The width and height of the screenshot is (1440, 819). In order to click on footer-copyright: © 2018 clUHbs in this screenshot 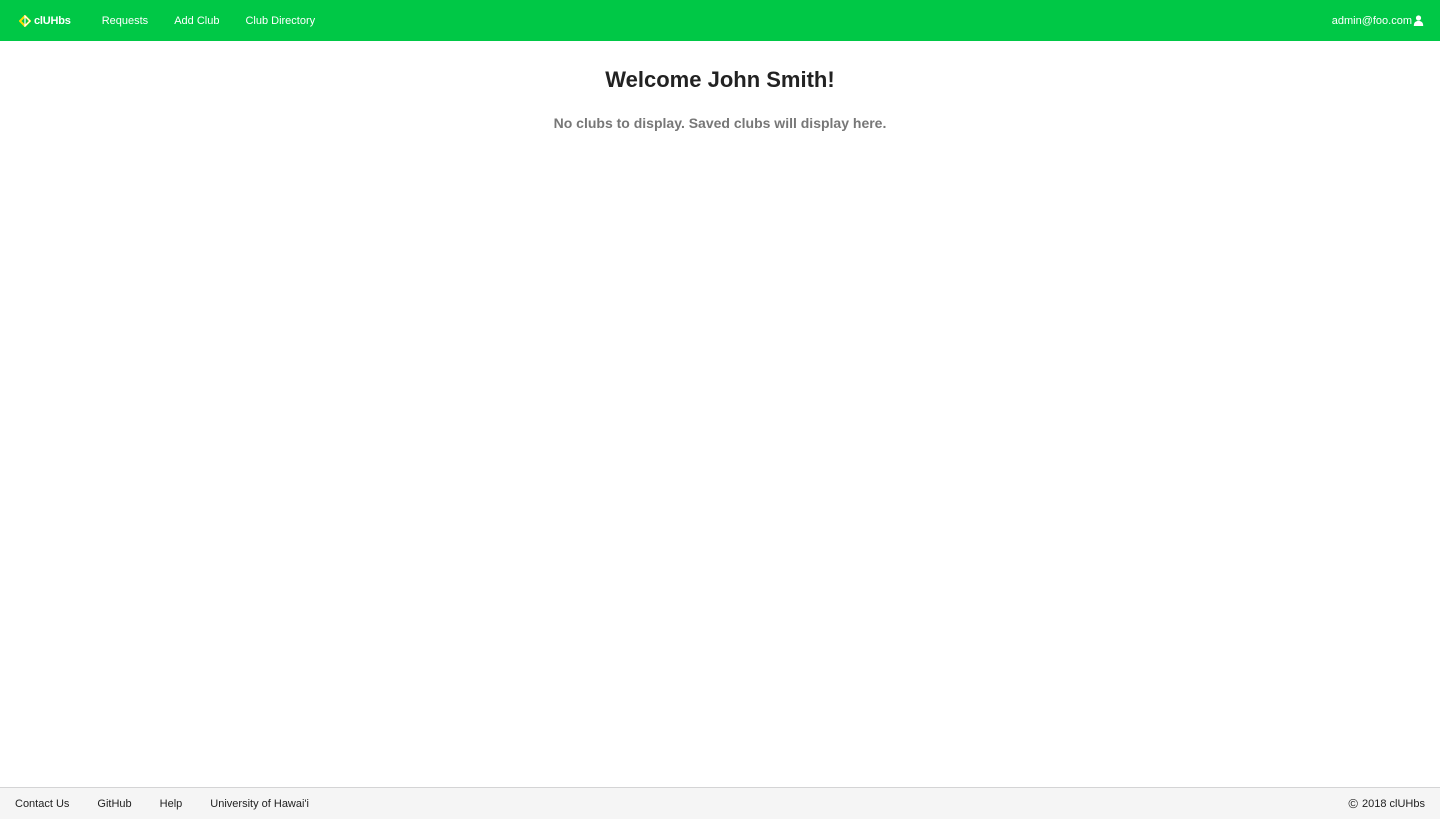, I will do `click(1386, 803)`.